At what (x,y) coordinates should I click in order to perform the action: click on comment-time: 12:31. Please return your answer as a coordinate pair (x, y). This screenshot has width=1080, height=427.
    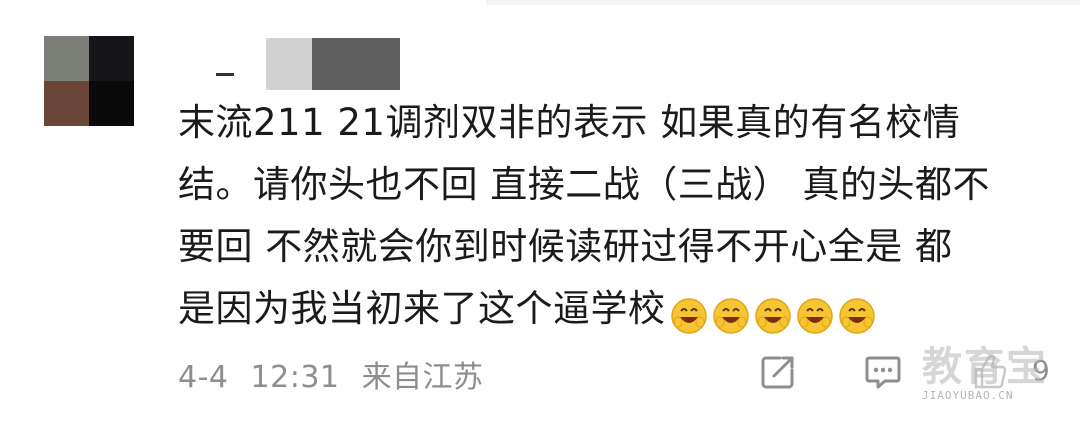
    Looking at the image, I should click on (295, 377).